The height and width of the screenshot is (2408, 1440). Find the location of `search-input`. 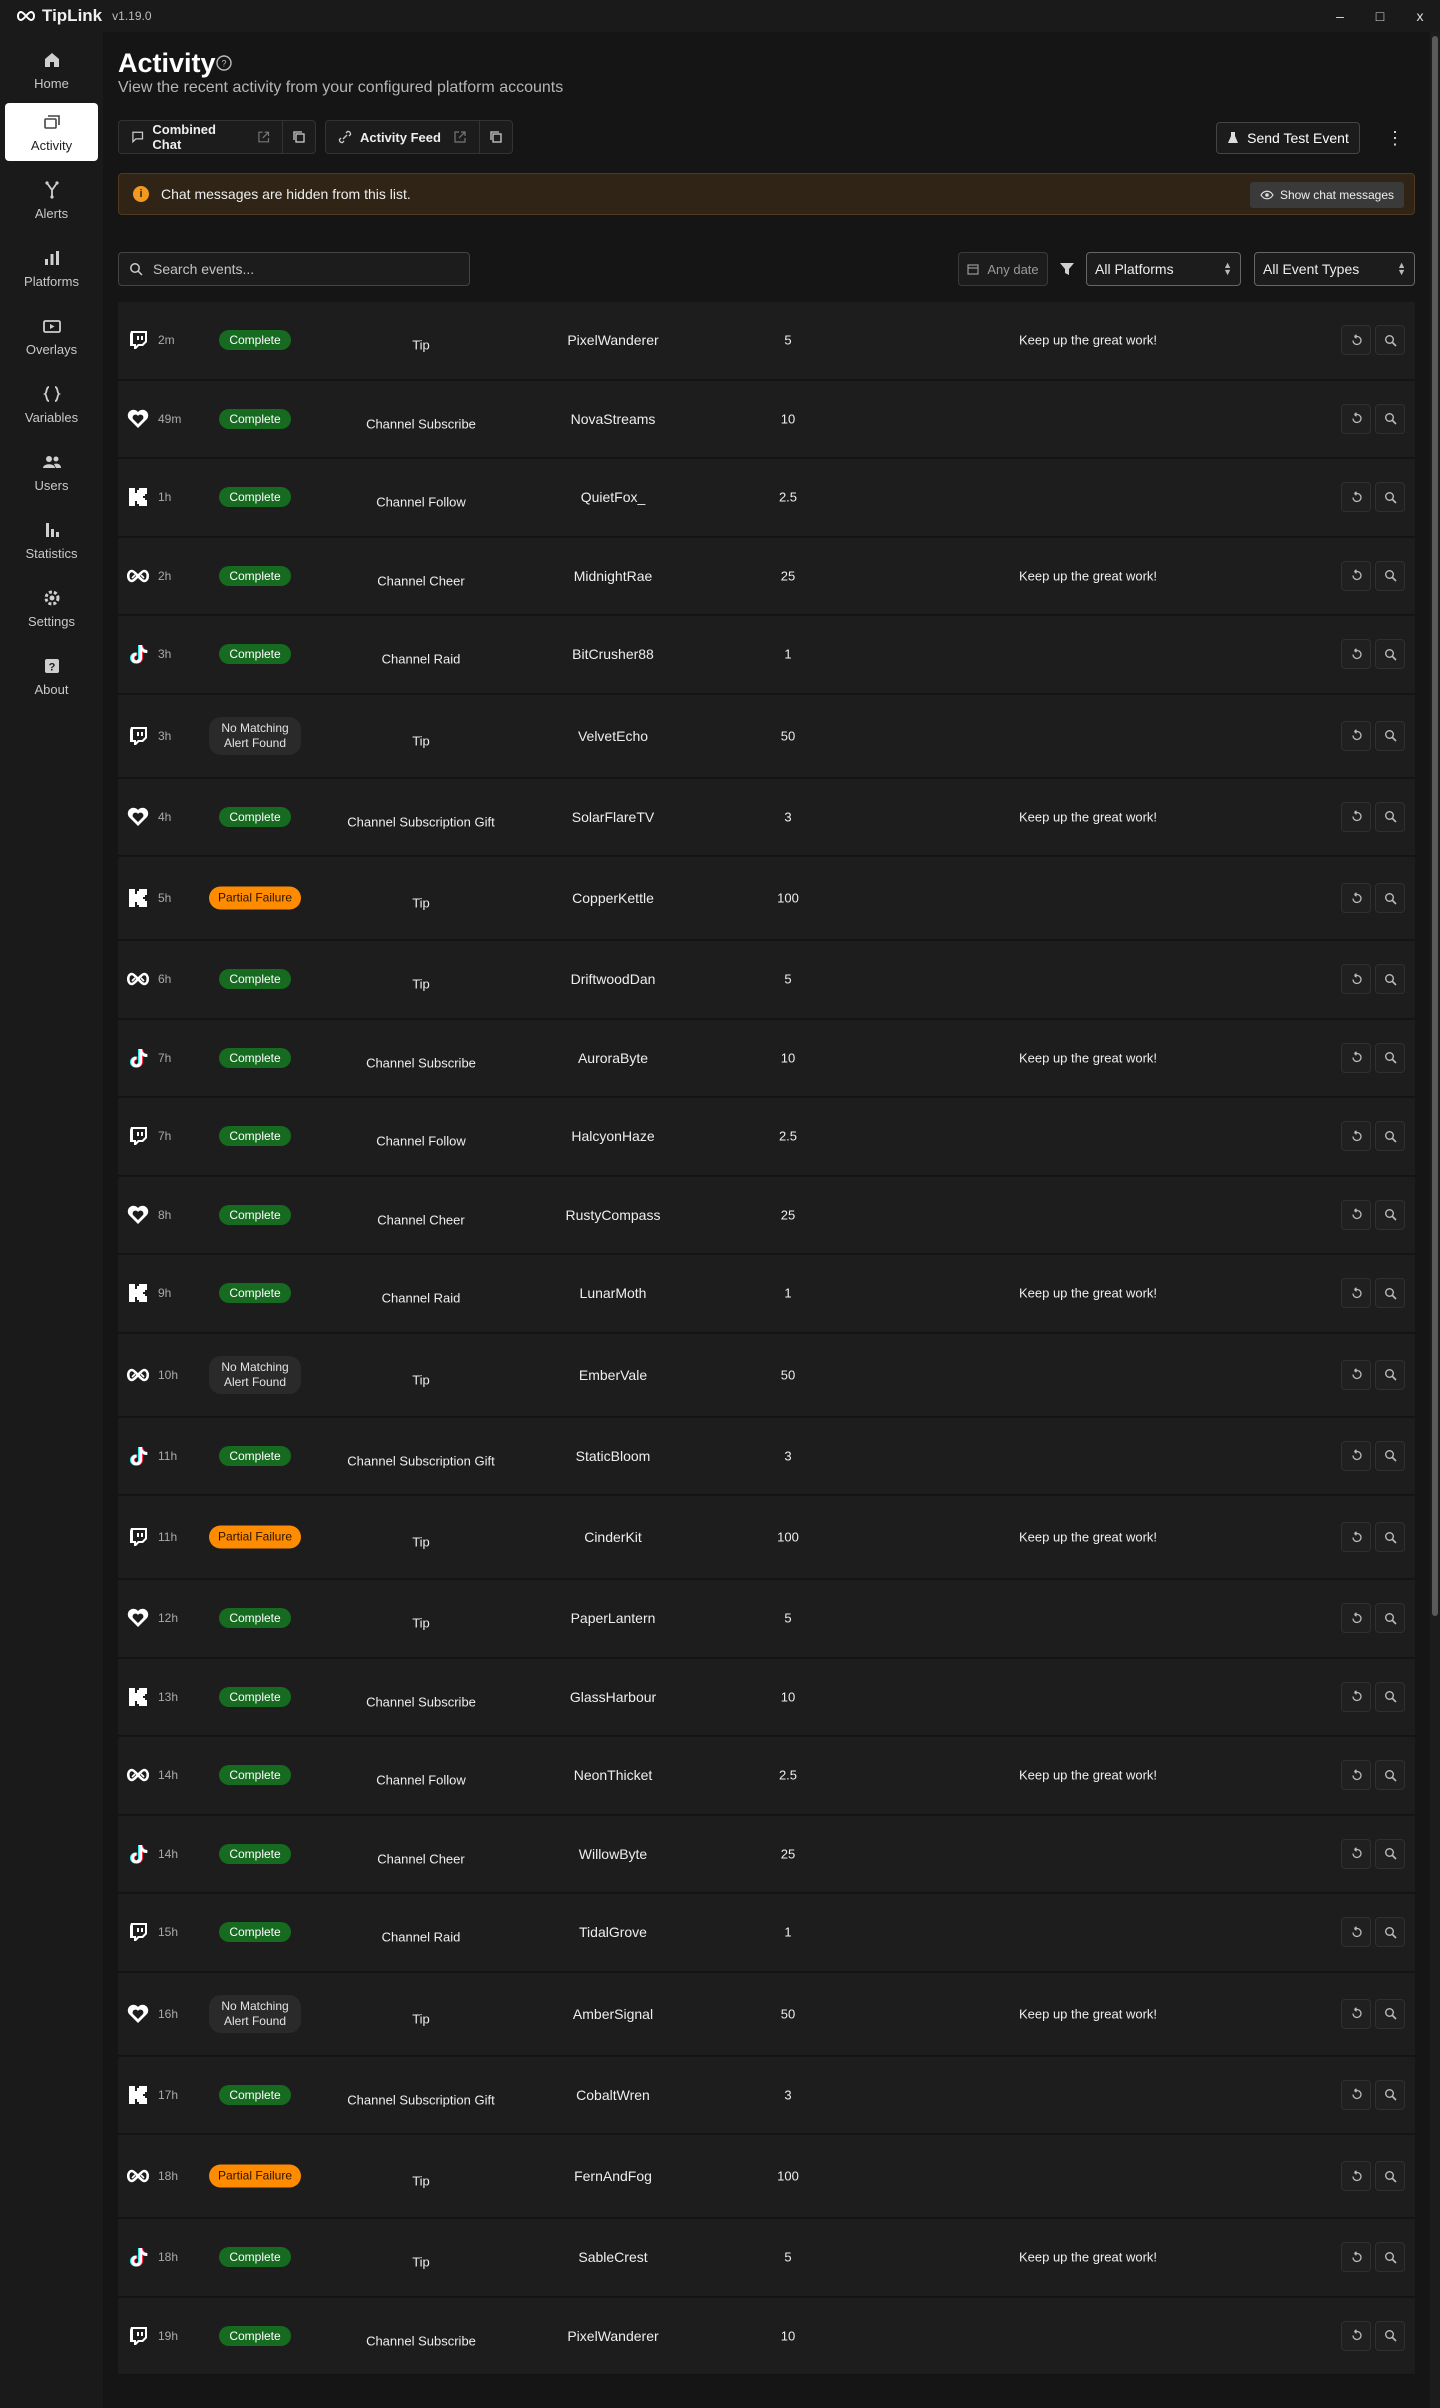

search-input is located at coordinates (303, 269).